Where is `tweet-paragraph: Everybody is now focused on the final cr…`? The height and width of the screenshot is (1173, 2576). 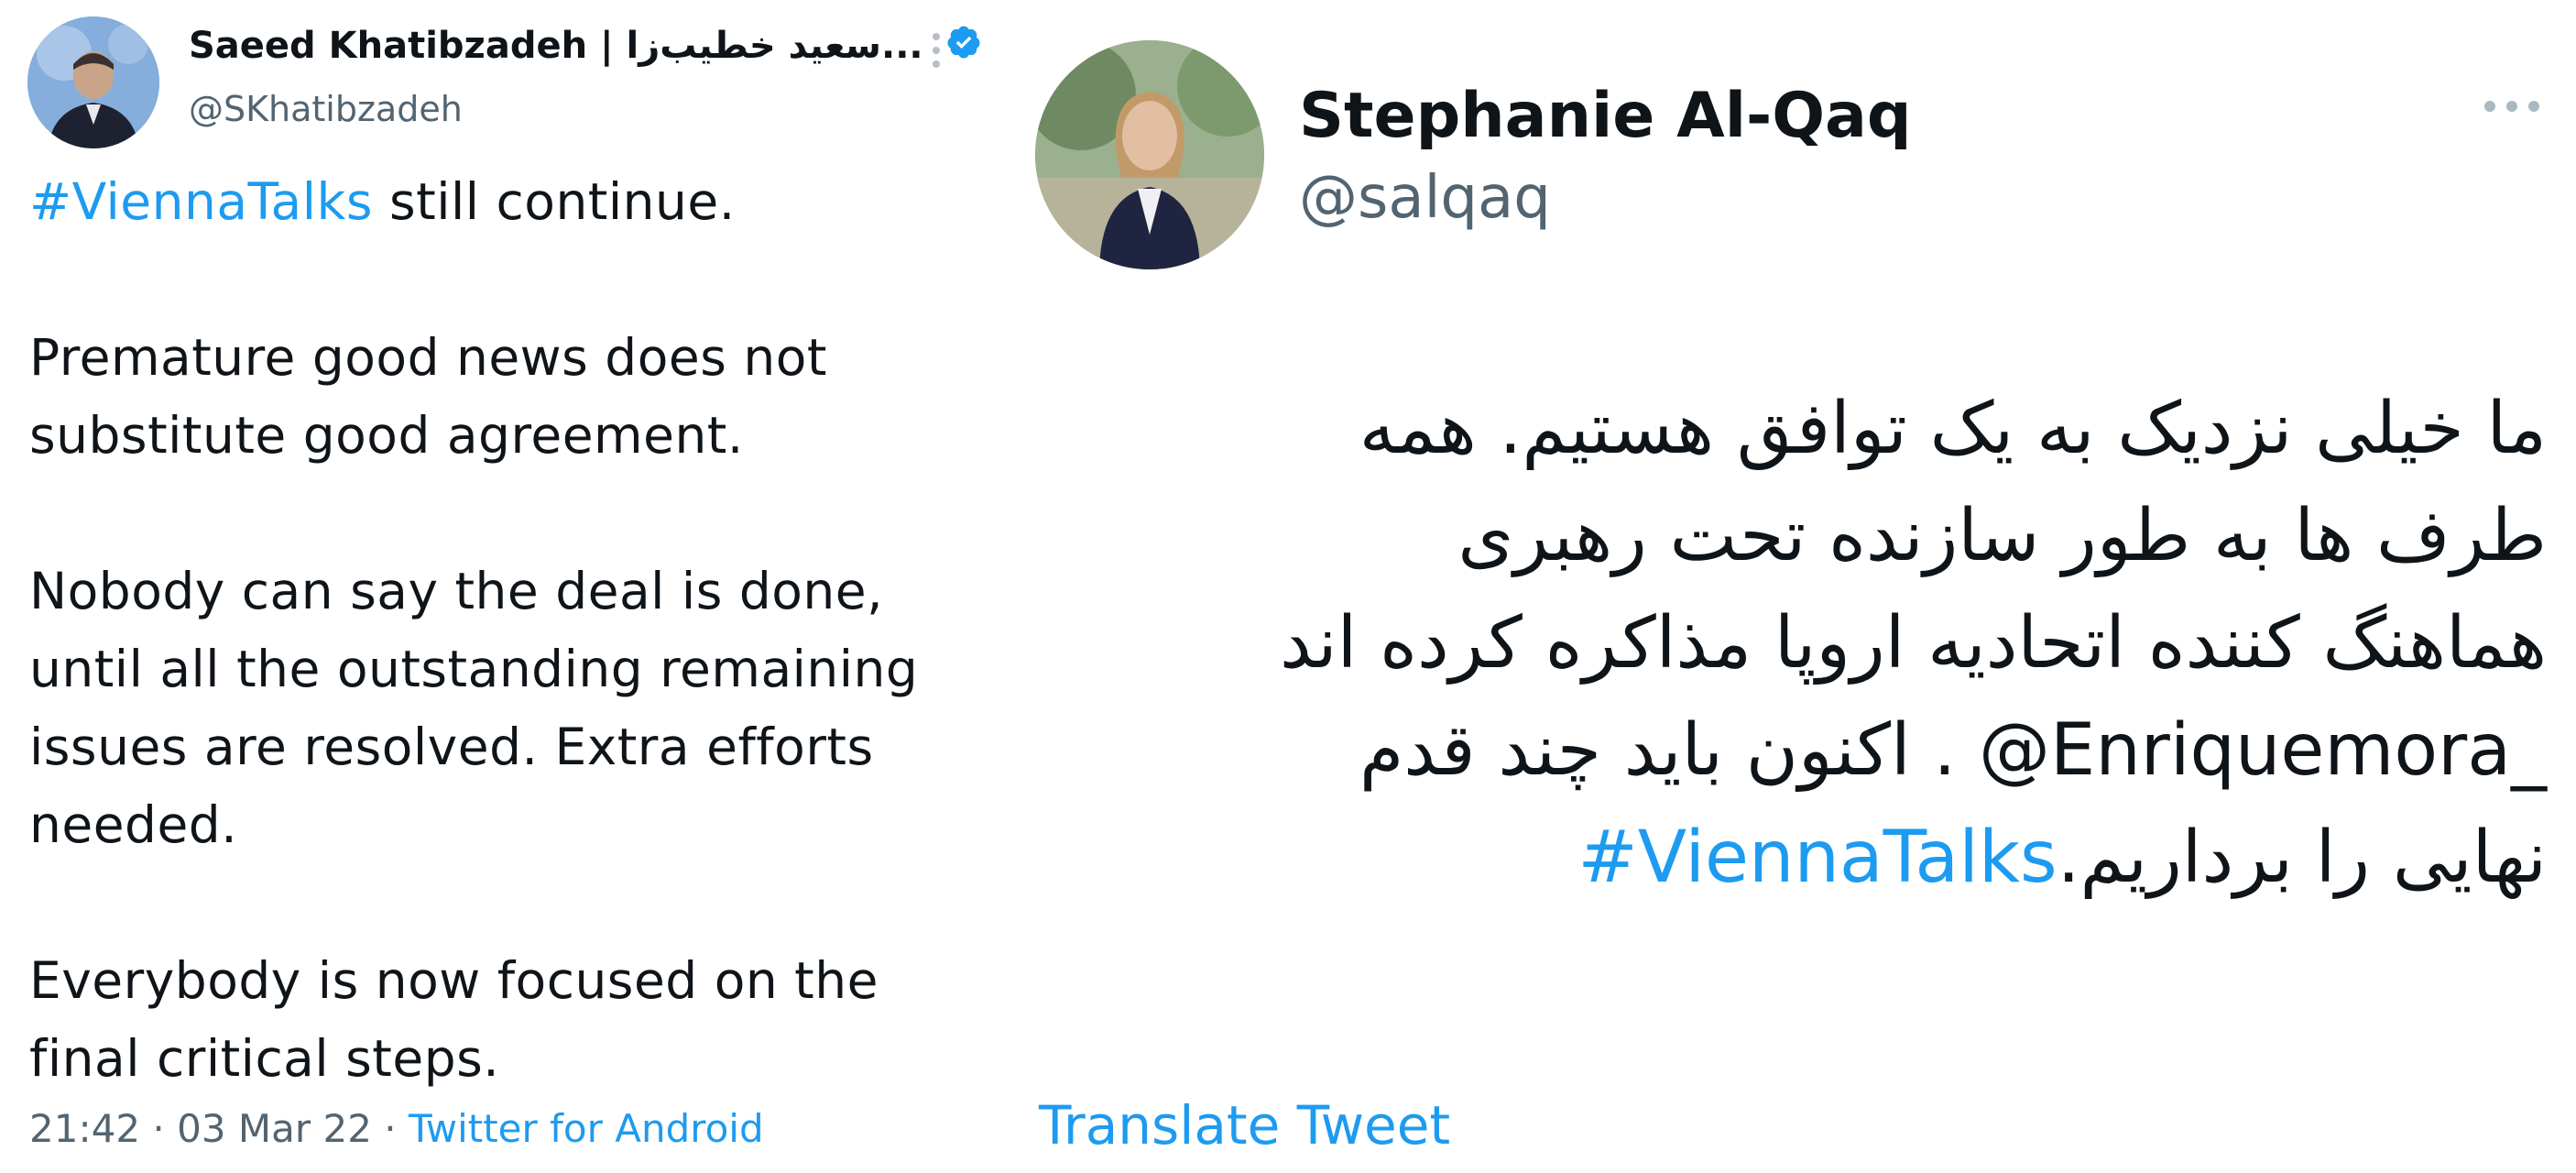
tweet-paragraph: Everybody is now focused on the final cr… is located at coordinates (454, 1019).